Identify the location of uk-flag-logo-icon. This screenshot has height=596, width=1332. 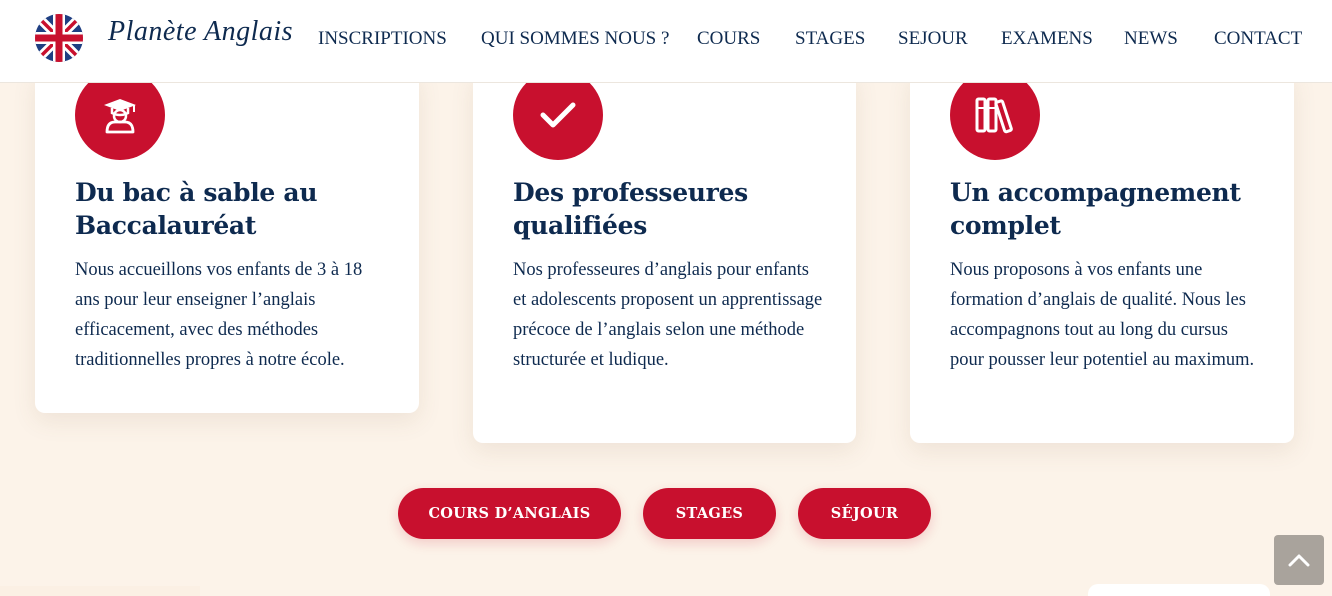
(59, 38).